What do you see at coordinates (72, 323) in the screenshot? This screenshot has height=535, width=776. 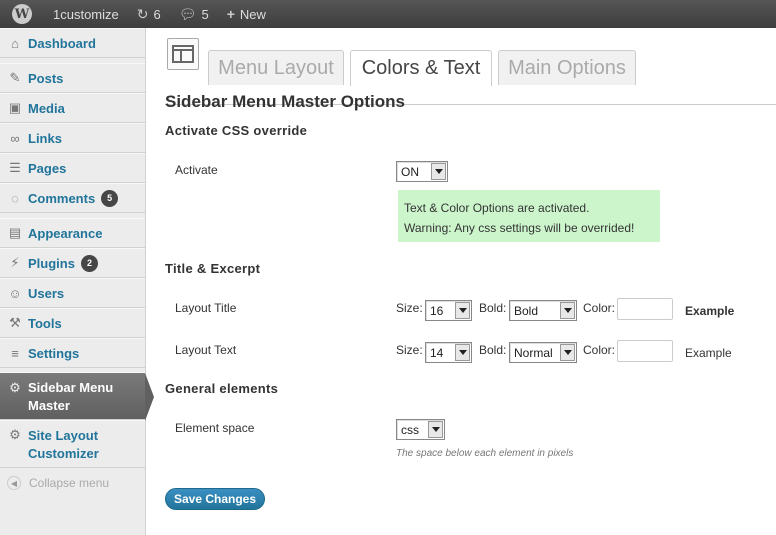 I see `sidebar-item-tools: ⚒︎ Tools` at bounding box center [72, 323].